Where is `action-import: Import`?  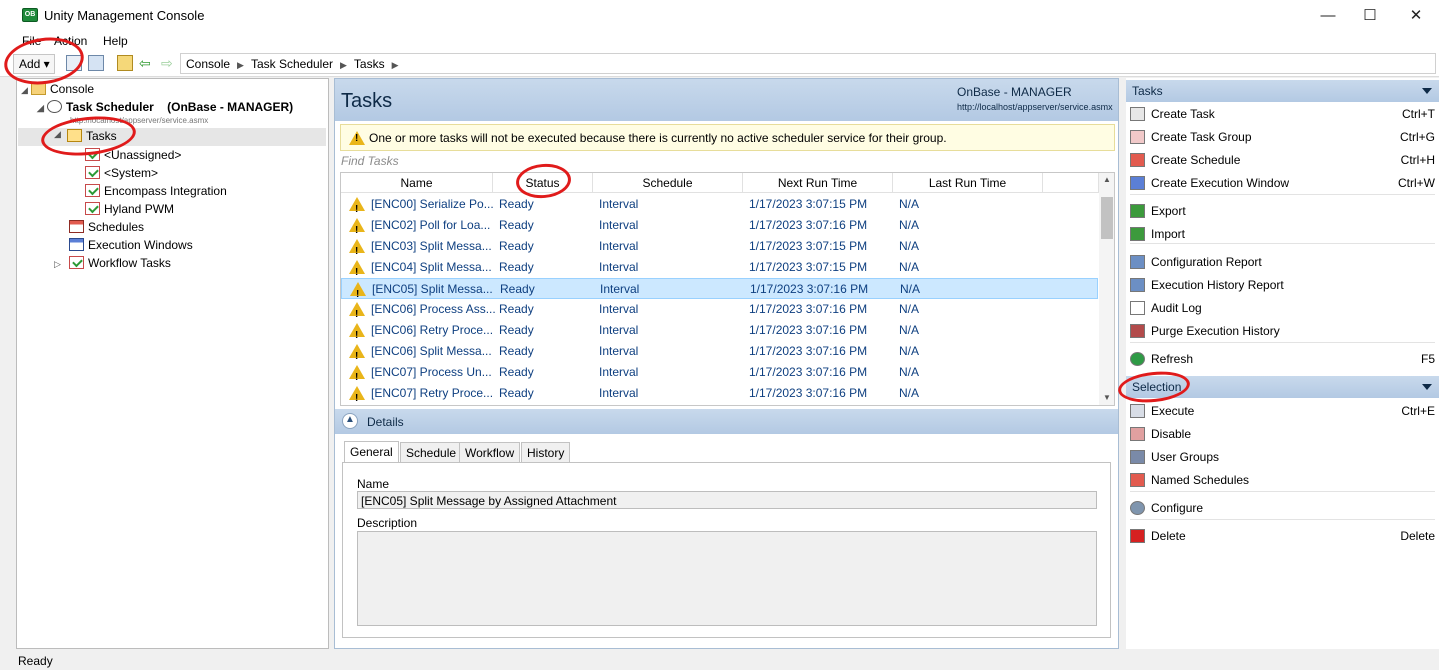 action-import: Import is located at coordinates (1282, 234).